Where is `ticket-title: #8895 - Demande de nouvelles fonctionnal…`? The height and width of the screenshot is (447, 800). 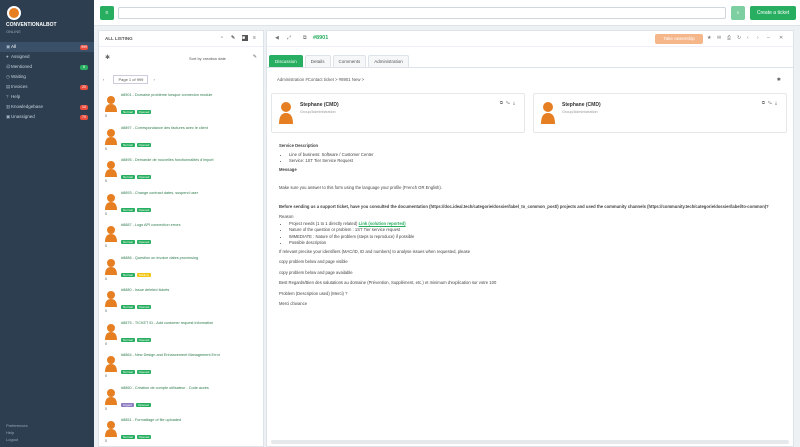
ticket-title: #8895 - Demande de nouvelles fonctionnal… is located at coordinates (188, 160).